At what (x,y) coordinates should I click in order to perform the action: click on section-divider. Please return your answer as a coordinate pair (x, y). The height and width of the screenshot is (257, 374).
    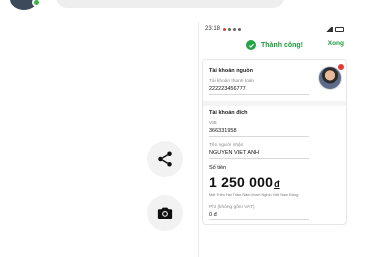
    Looking at the image, I should click on (274, 103).